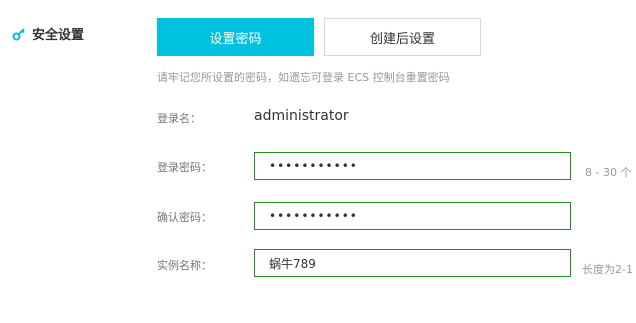 The image size is (636, 323). I want to click on section-title-label: 安全设置, so click(58, 35).